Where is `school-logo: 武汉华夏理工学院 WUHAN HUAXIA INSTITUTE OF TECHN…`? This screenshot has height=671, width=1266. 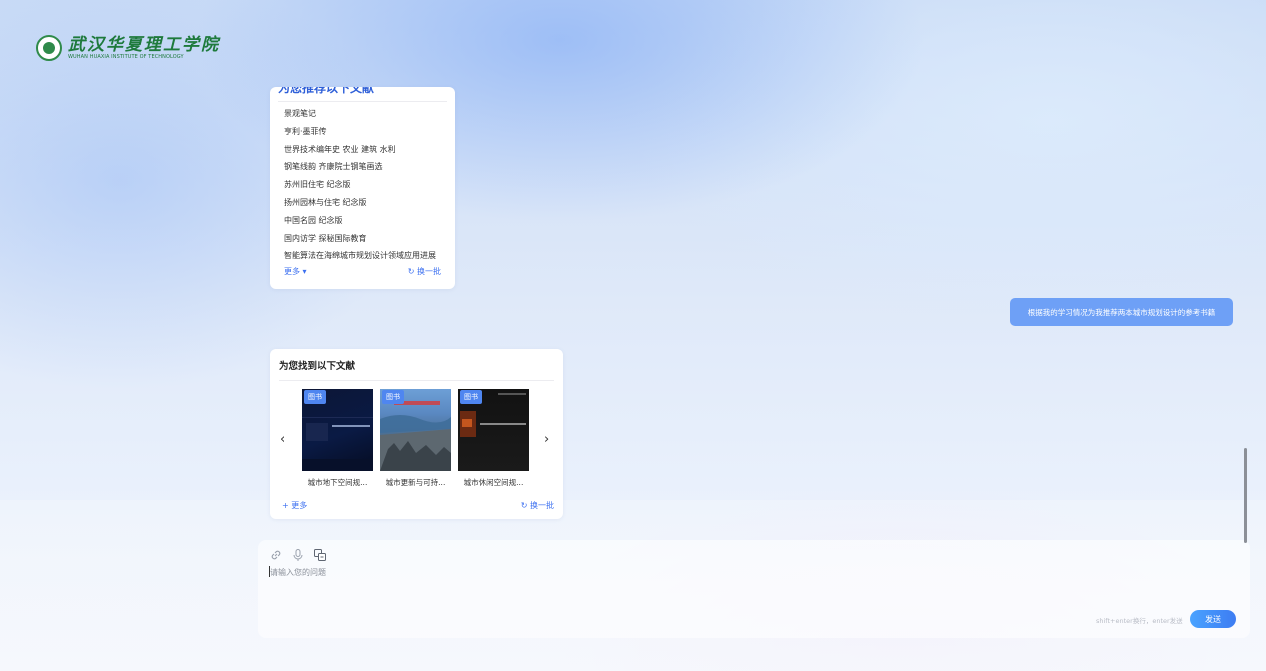 school-logo: 武汉华夏理工学院 WUHAN HUAXIA INSTITUTE OF TECHN… is located at coordinates (128, 48).